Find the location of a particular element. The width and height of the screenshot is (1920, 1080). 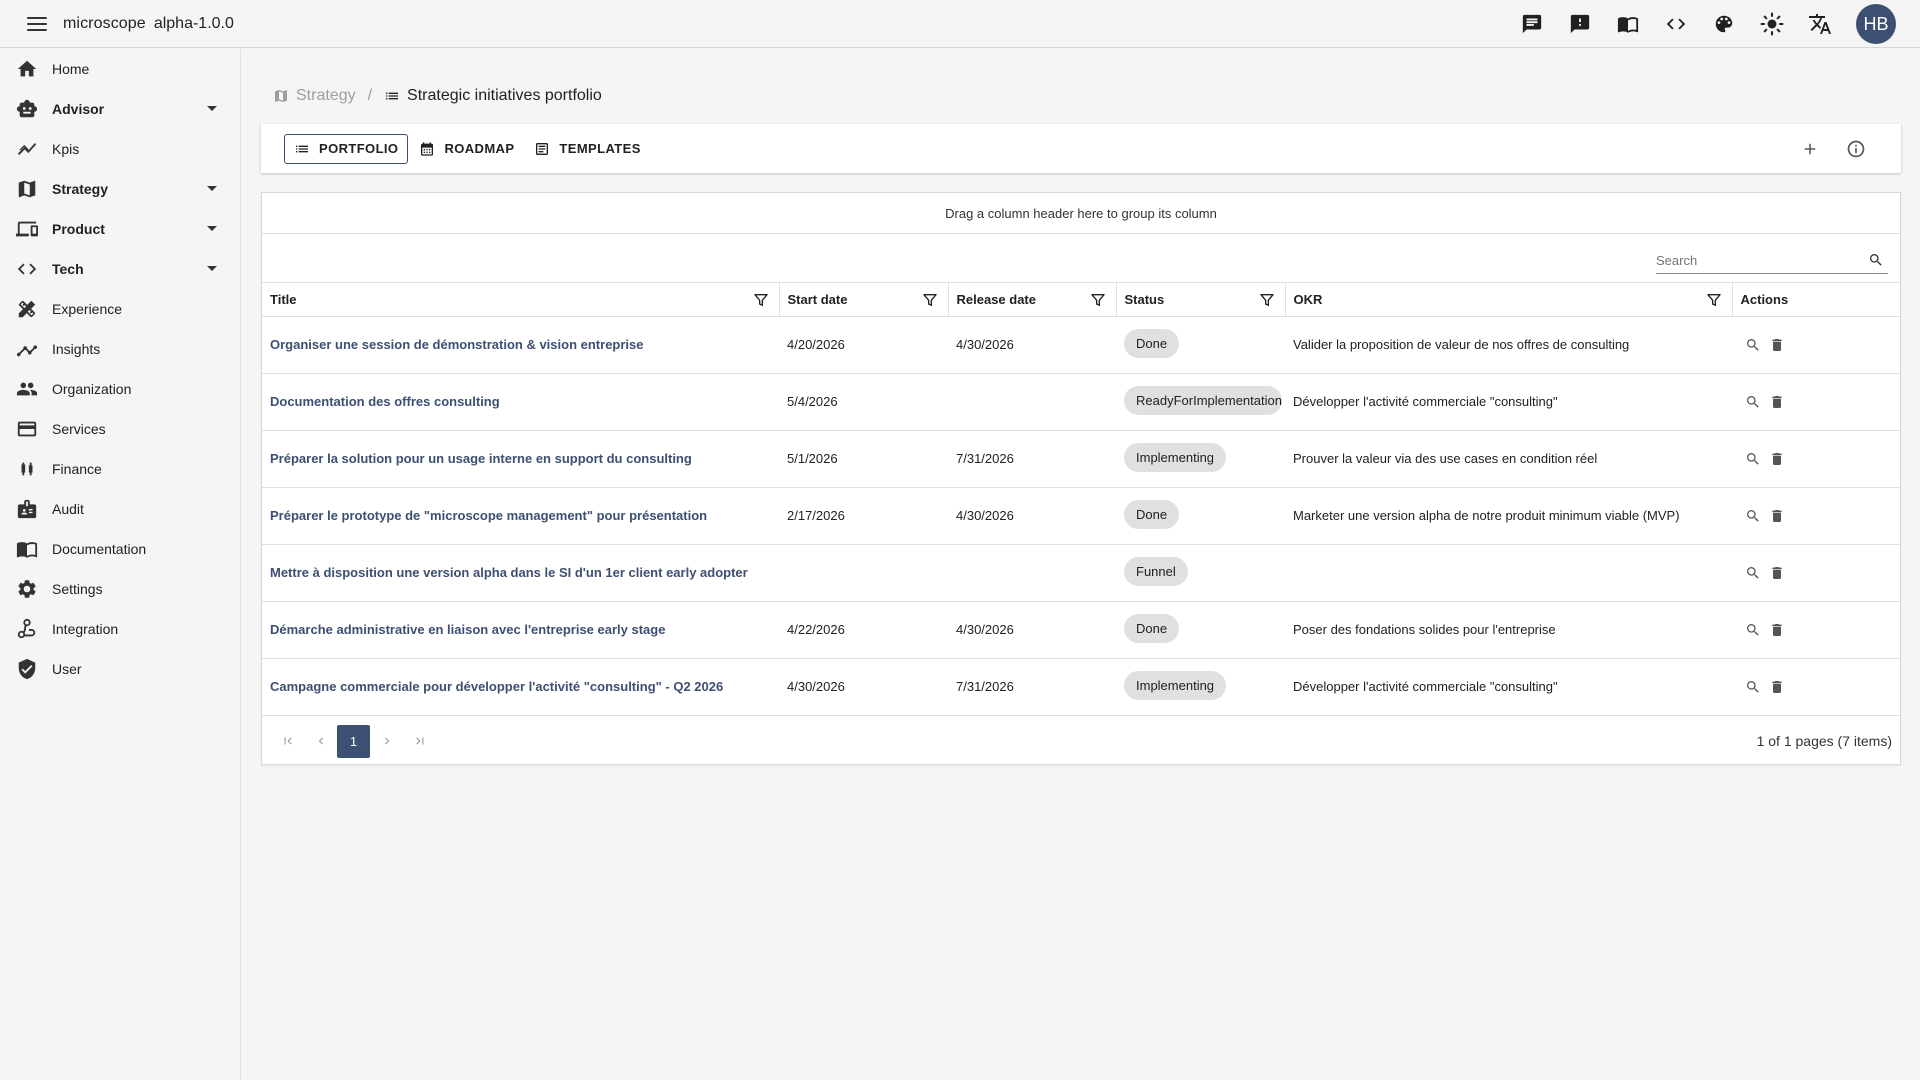

search-icon is located at coordinates (1876, 262).